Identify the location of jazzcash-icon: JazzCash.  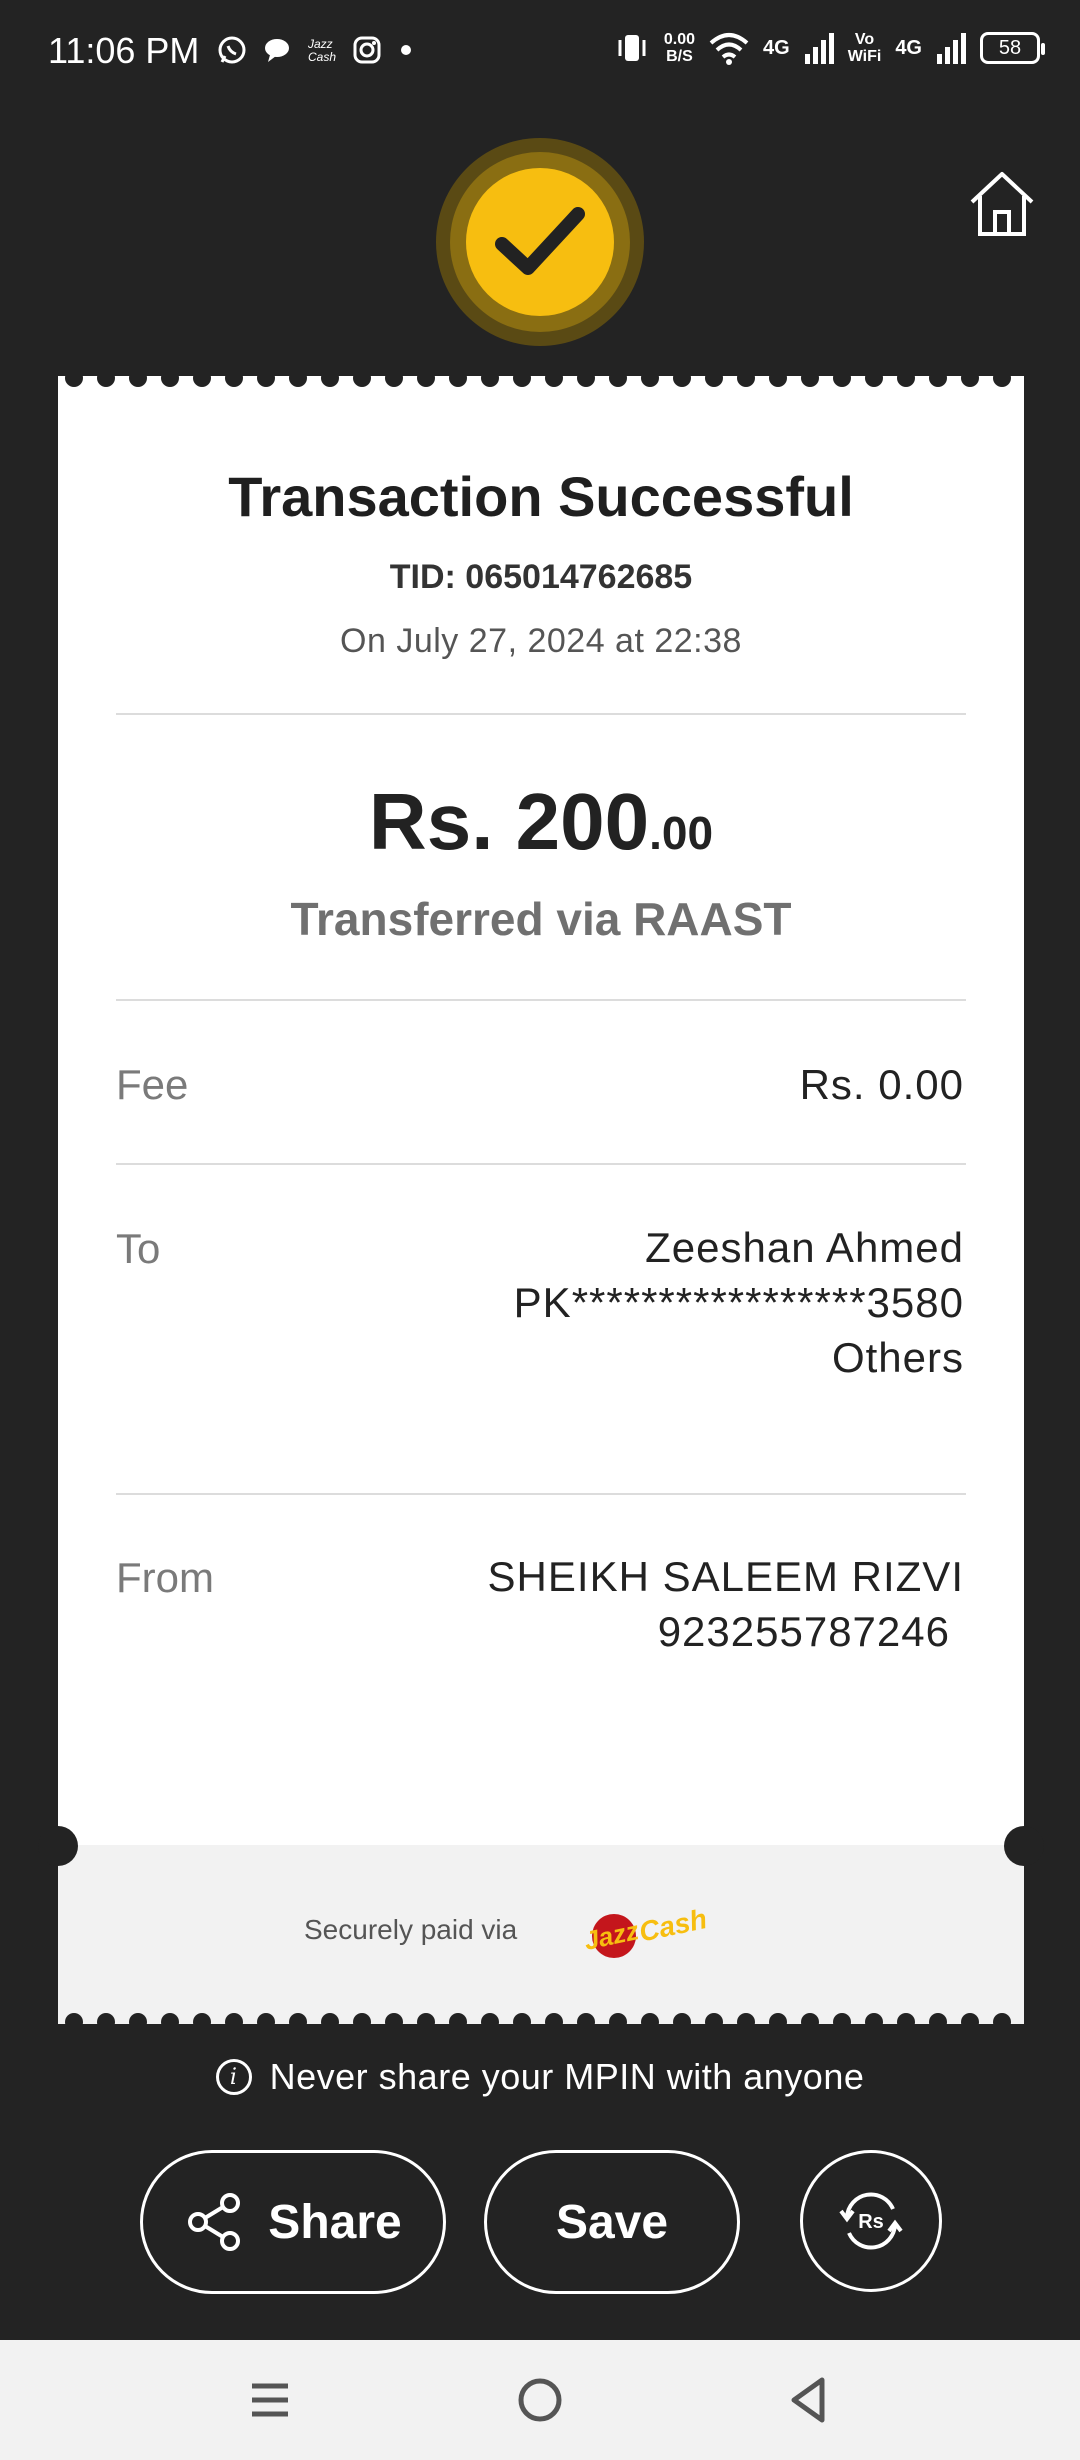
(321, 50).